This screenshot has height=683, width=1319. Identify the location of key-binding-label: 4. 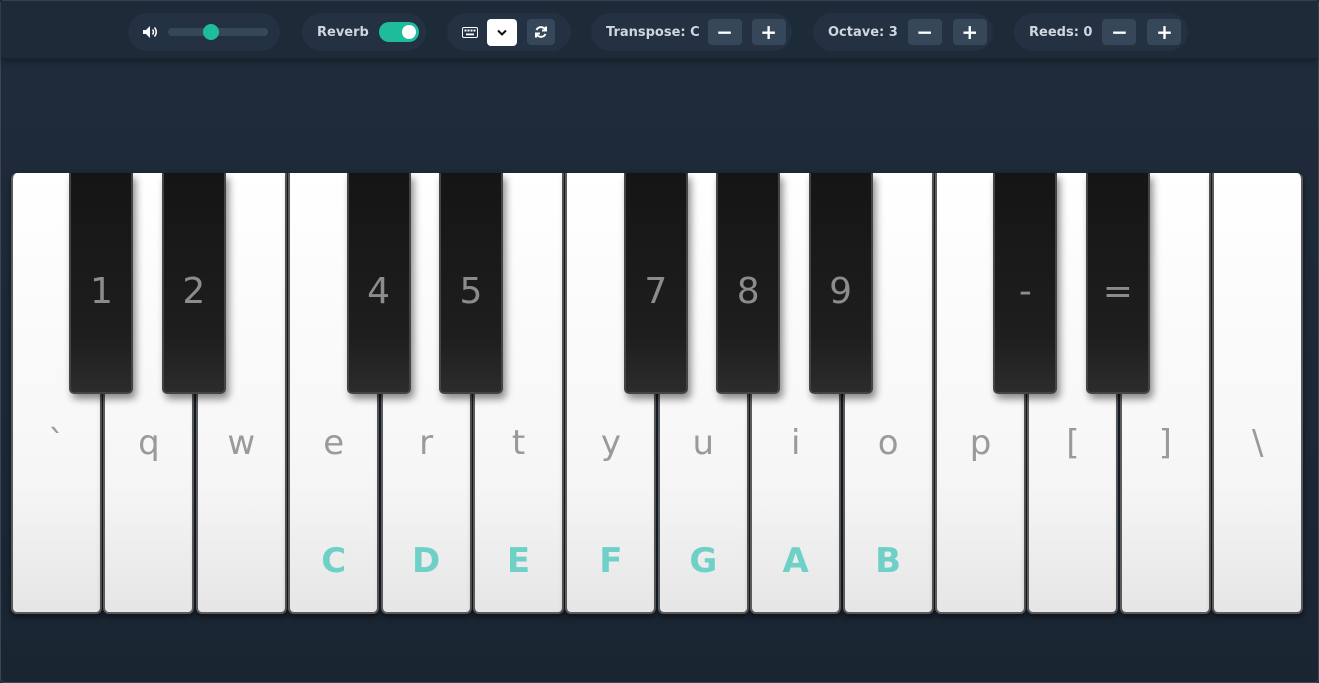
(379, 291).